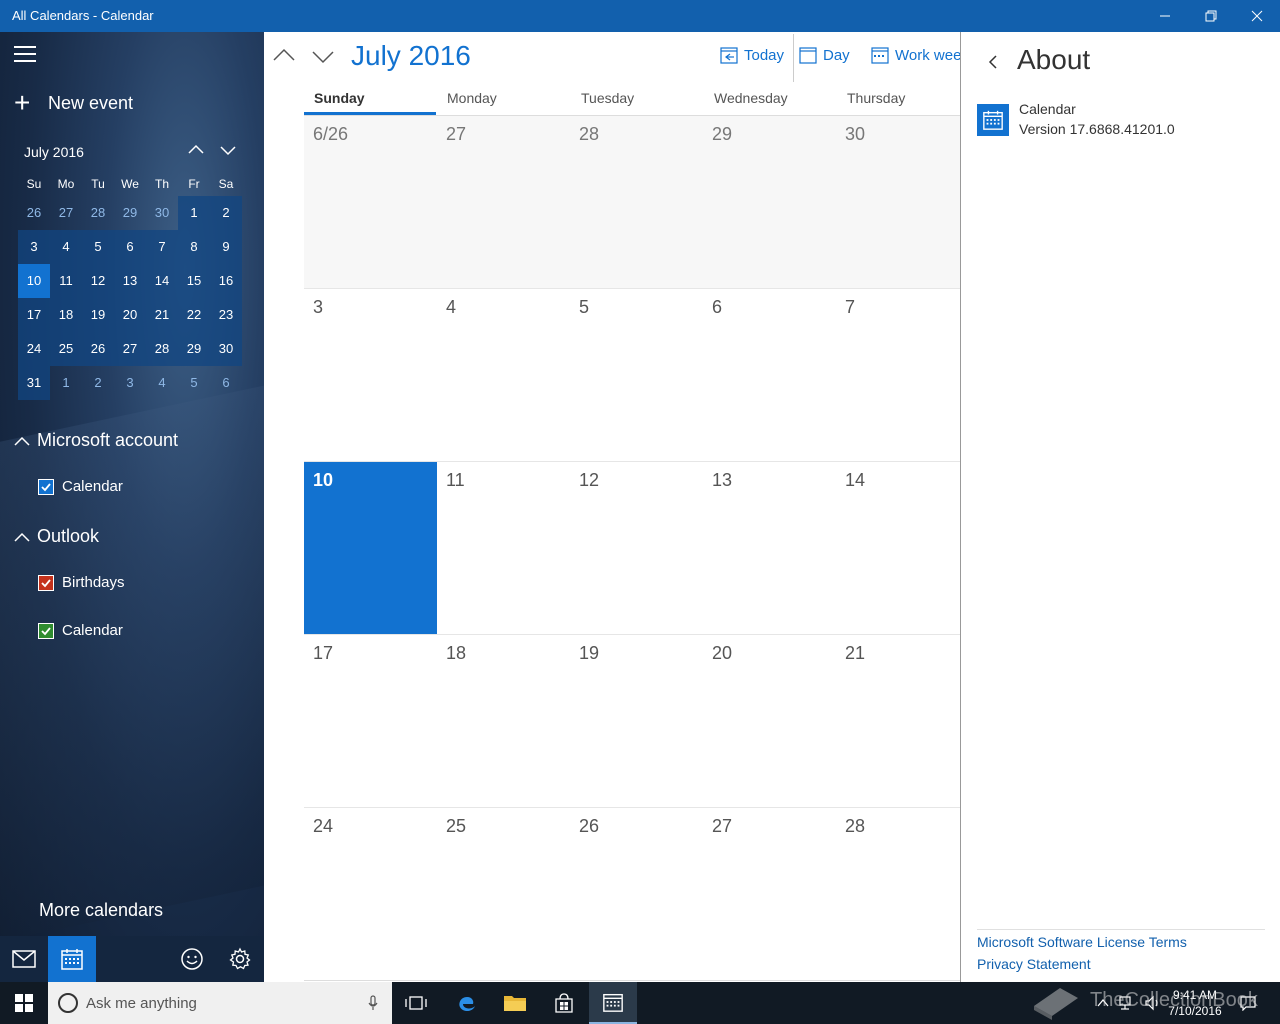 The image size is (1280, 1024). Describe the element at coordinates (503, 548) in the screenshot. I see `day-cell: 11` at that location.